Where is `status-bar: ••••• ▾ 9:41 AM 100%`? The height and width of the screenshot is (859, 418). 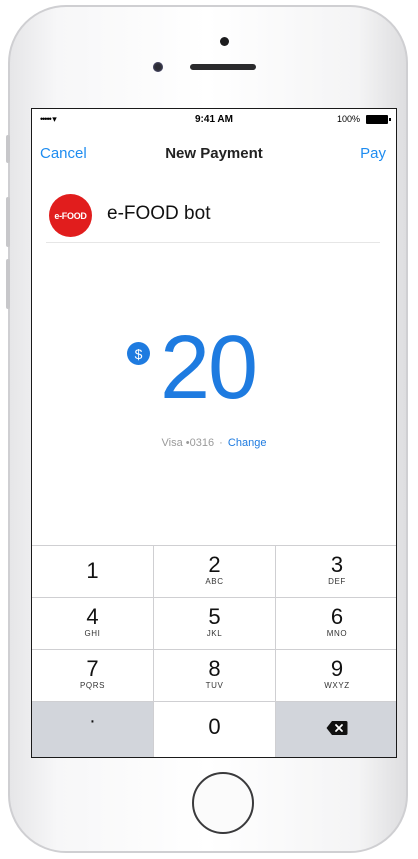
status-bar: ••••• ▾ 9:41 AM 100% is located at coordinates (214, 119).